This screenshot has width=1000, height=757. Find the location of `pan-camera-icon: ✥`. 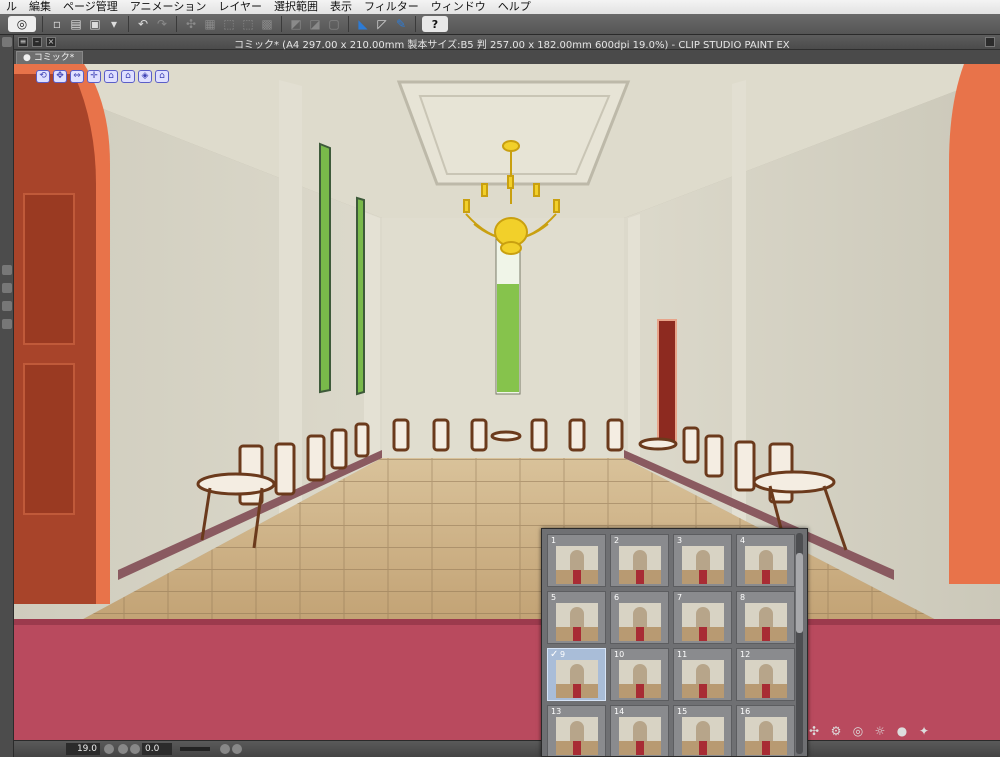

pan-camera-icon: ✥ is located at coordinates (60, 76).